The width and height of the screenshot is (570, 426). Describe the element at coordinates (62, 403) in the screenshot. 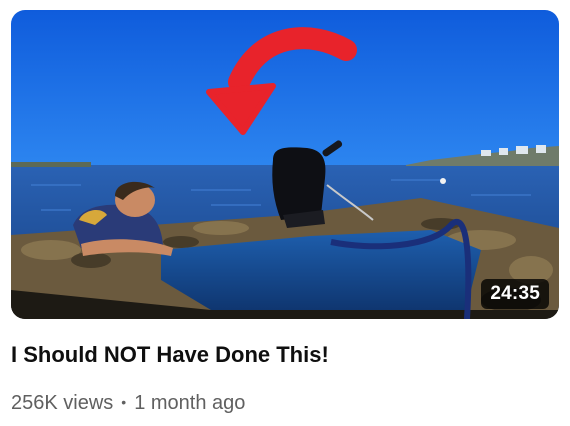

I see `view-count: 256K views` at that location.